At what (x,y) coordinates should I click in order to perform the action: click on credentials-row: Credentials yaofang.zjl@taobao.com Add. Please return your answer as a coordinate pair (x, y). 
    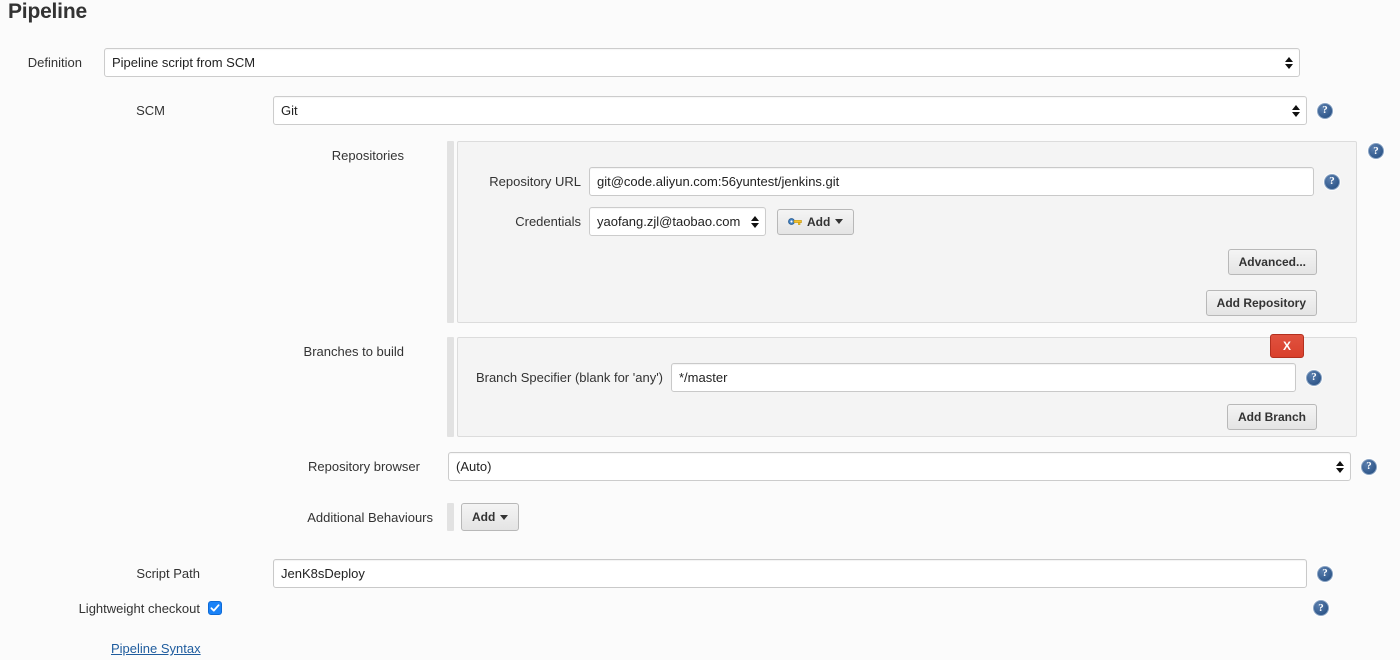
    Looking at the image, I should click on (908, 221).